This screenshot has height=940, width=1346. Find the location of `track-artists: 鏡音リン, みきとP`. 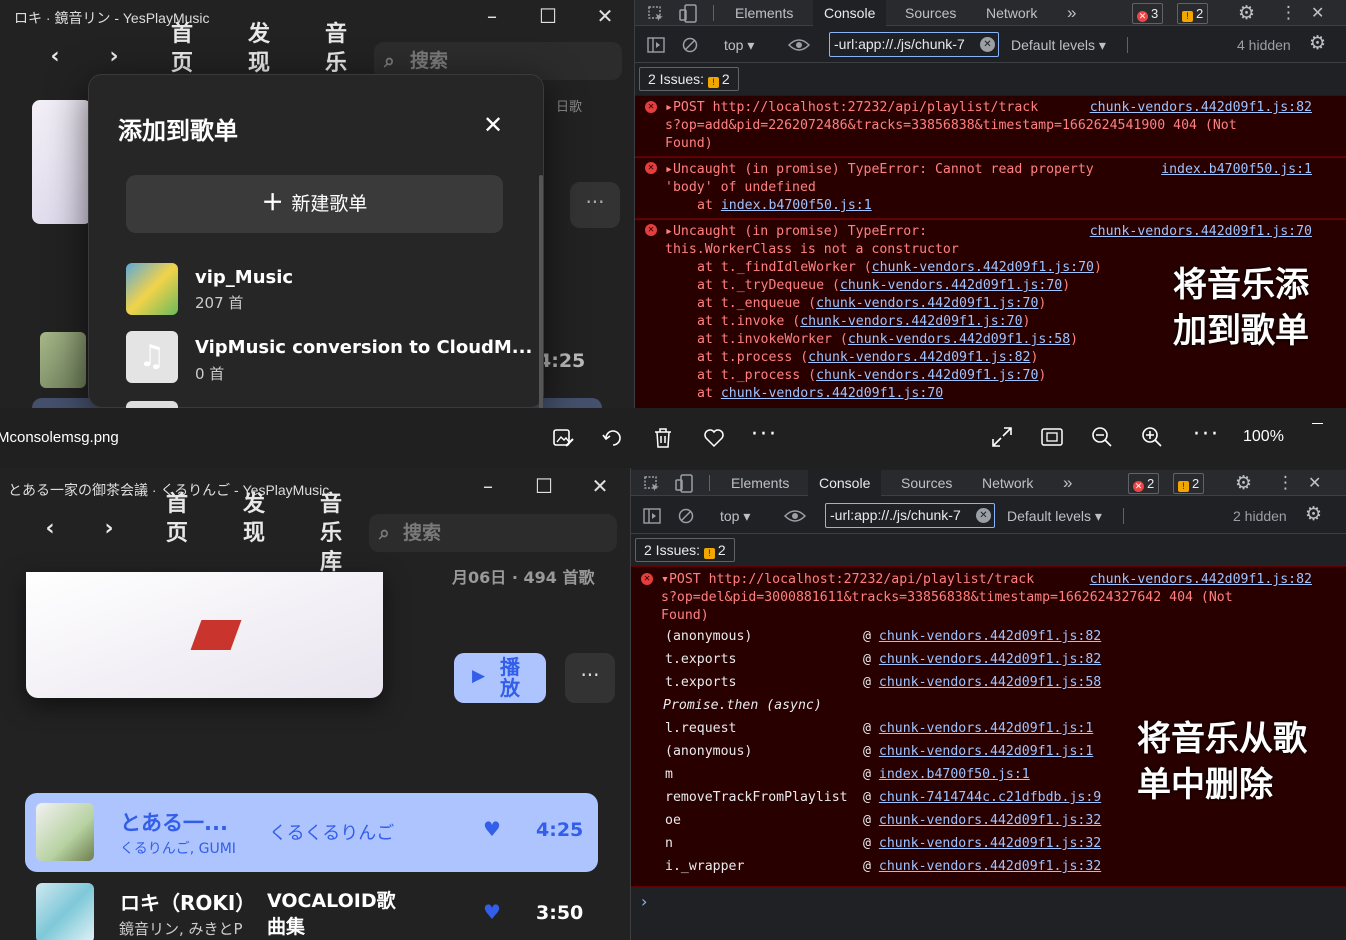

track-artists: 鏡音リン, みきとP is located at coordinates (181, 928).